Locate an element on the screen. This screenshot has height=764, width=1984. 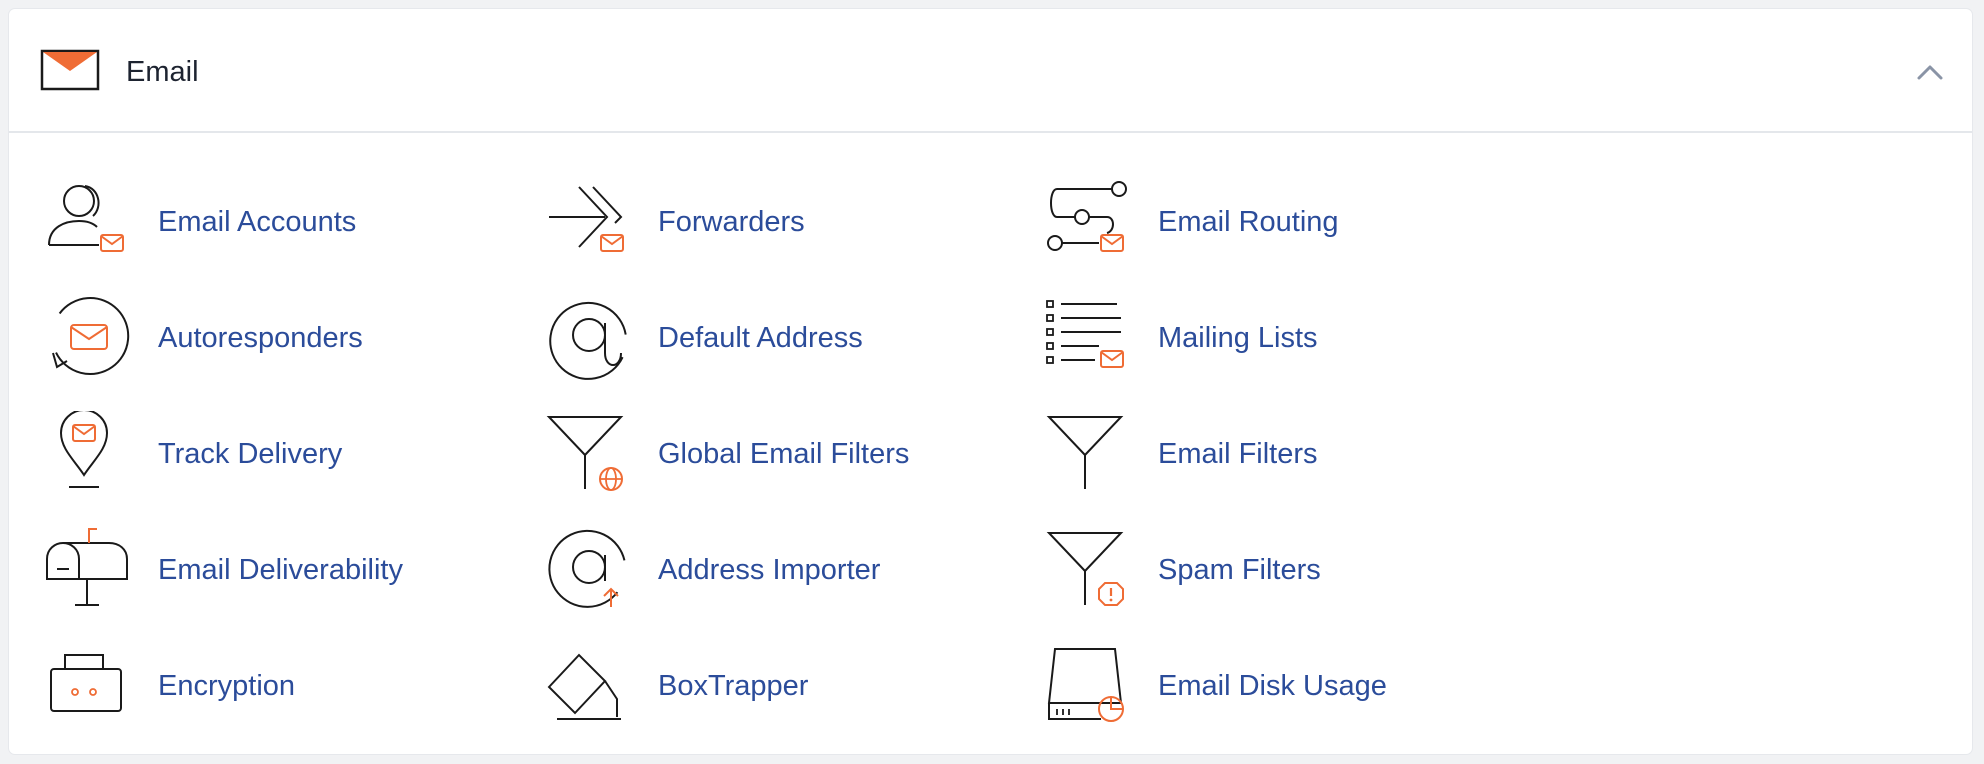
item-label: Track Delivery is located at coordinates (250, 454).